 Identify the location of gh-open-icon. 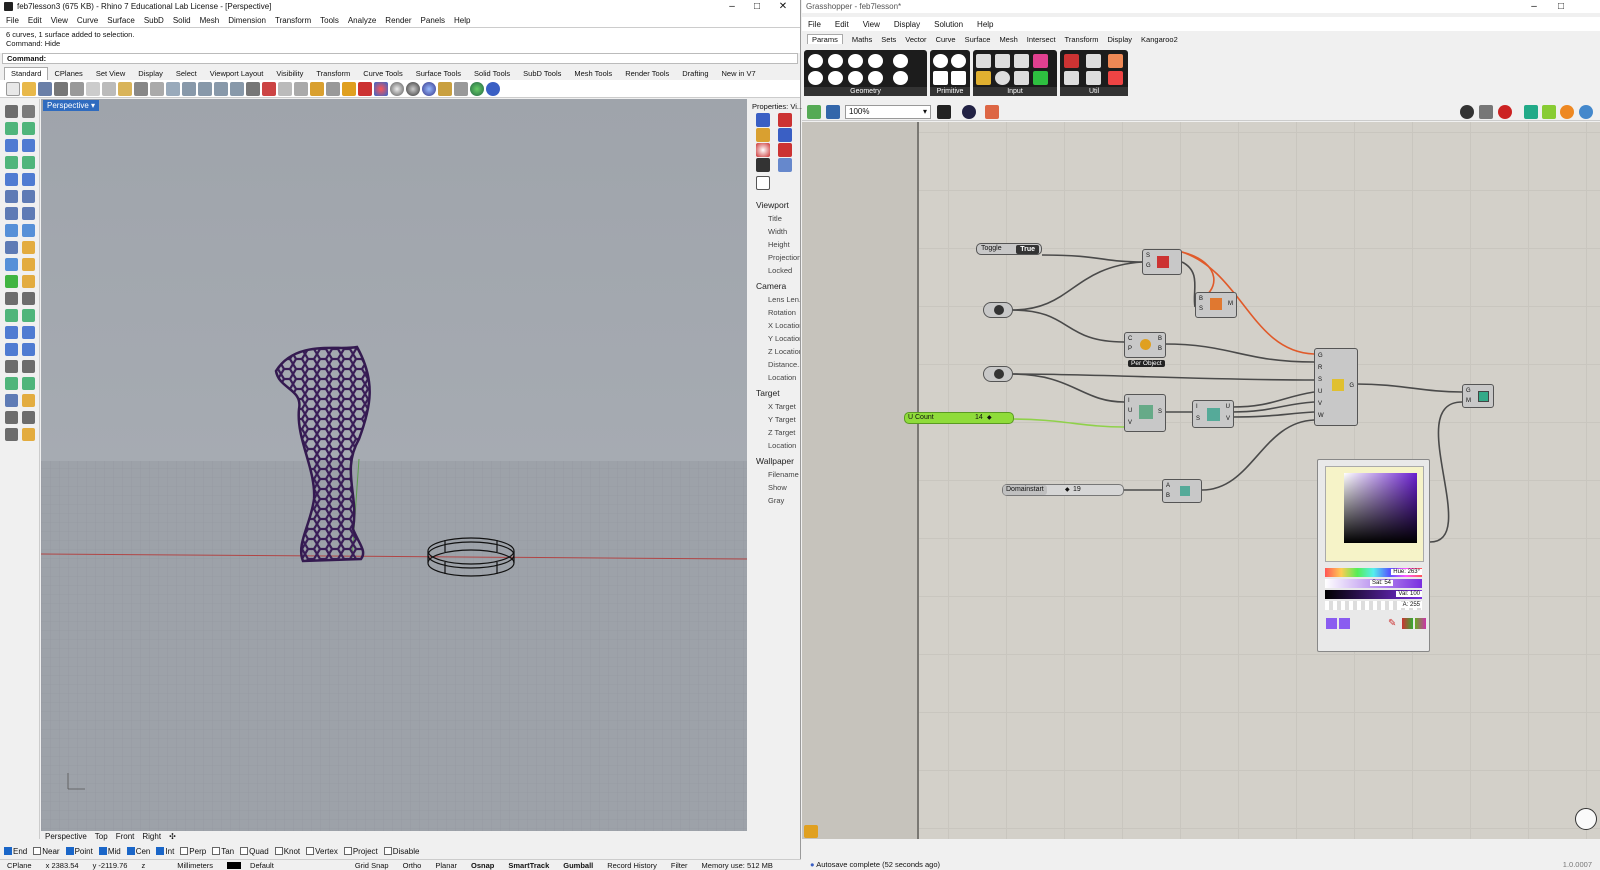
(814, 112).